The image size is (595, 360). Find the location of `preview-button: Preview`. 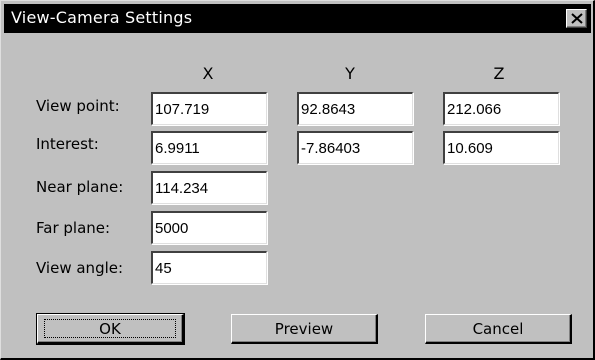

preview-button: Preview is located at coordinates (304, 329).